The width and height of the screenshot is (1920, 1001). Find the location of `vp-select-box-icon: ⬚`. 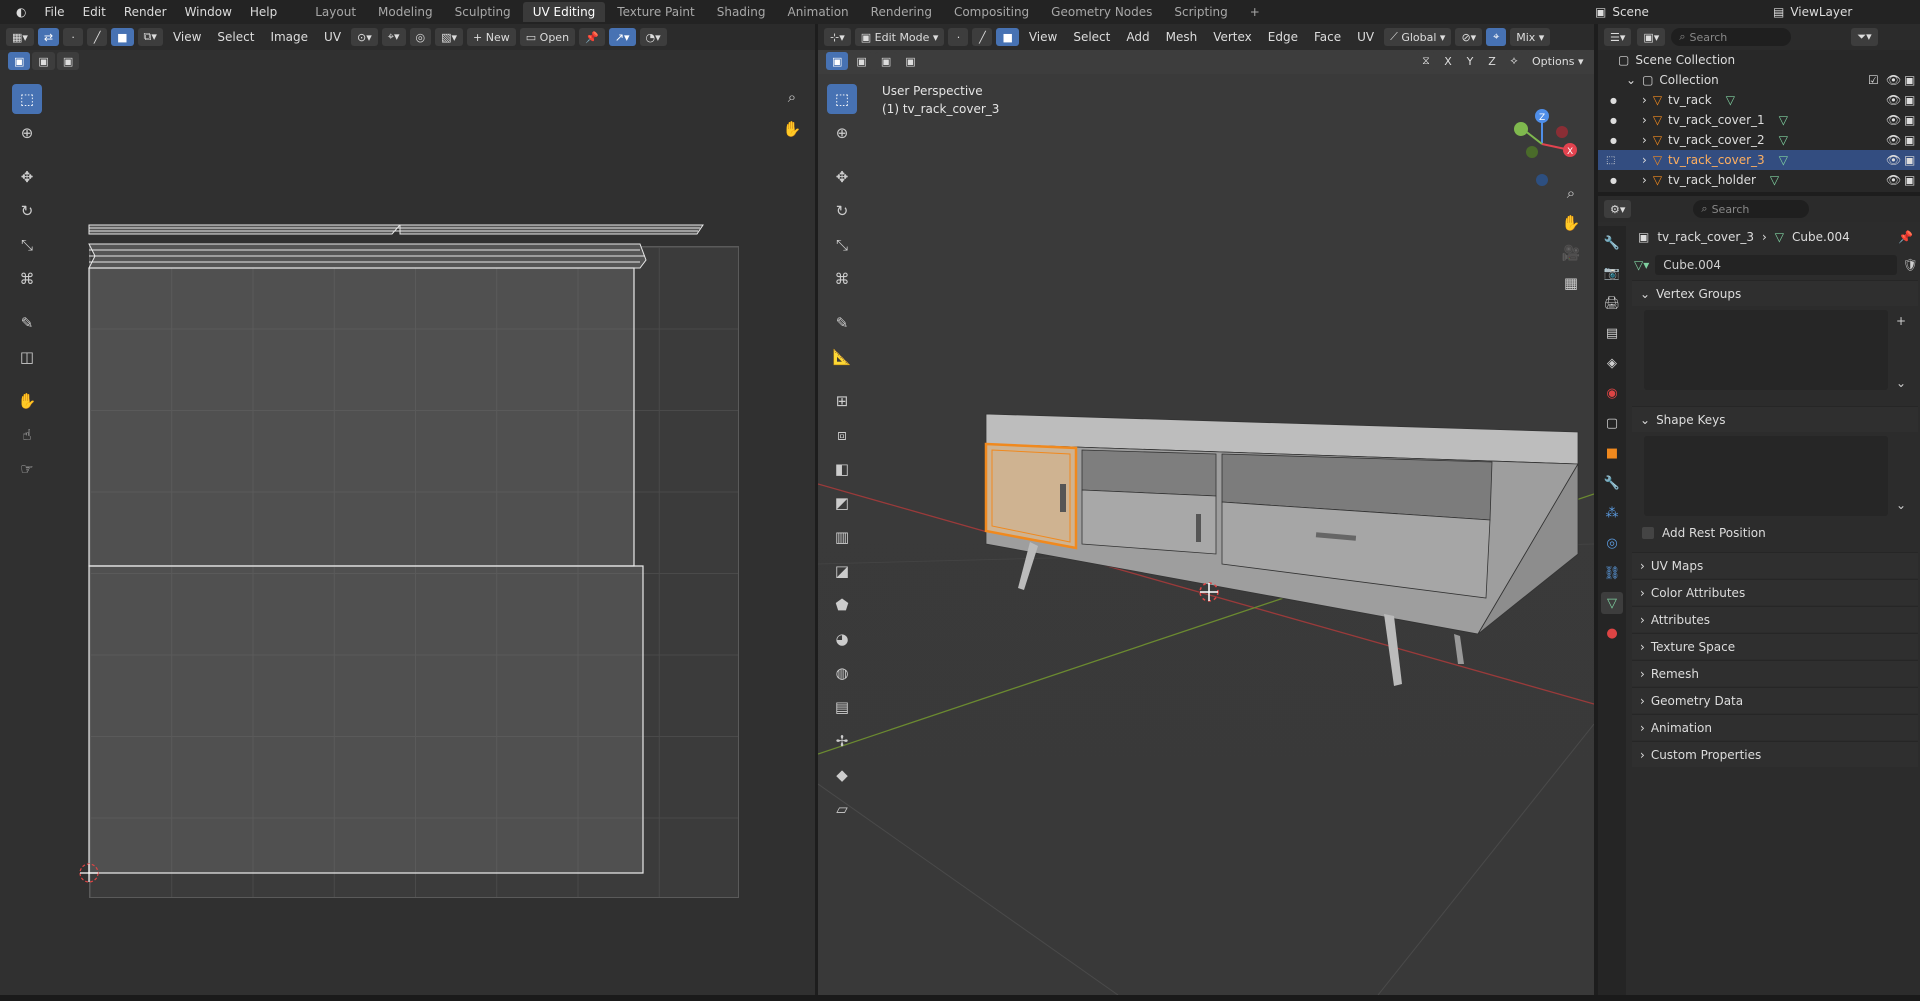

vp-select-box-icon: ⬚ is located at coordinates (842, 99).